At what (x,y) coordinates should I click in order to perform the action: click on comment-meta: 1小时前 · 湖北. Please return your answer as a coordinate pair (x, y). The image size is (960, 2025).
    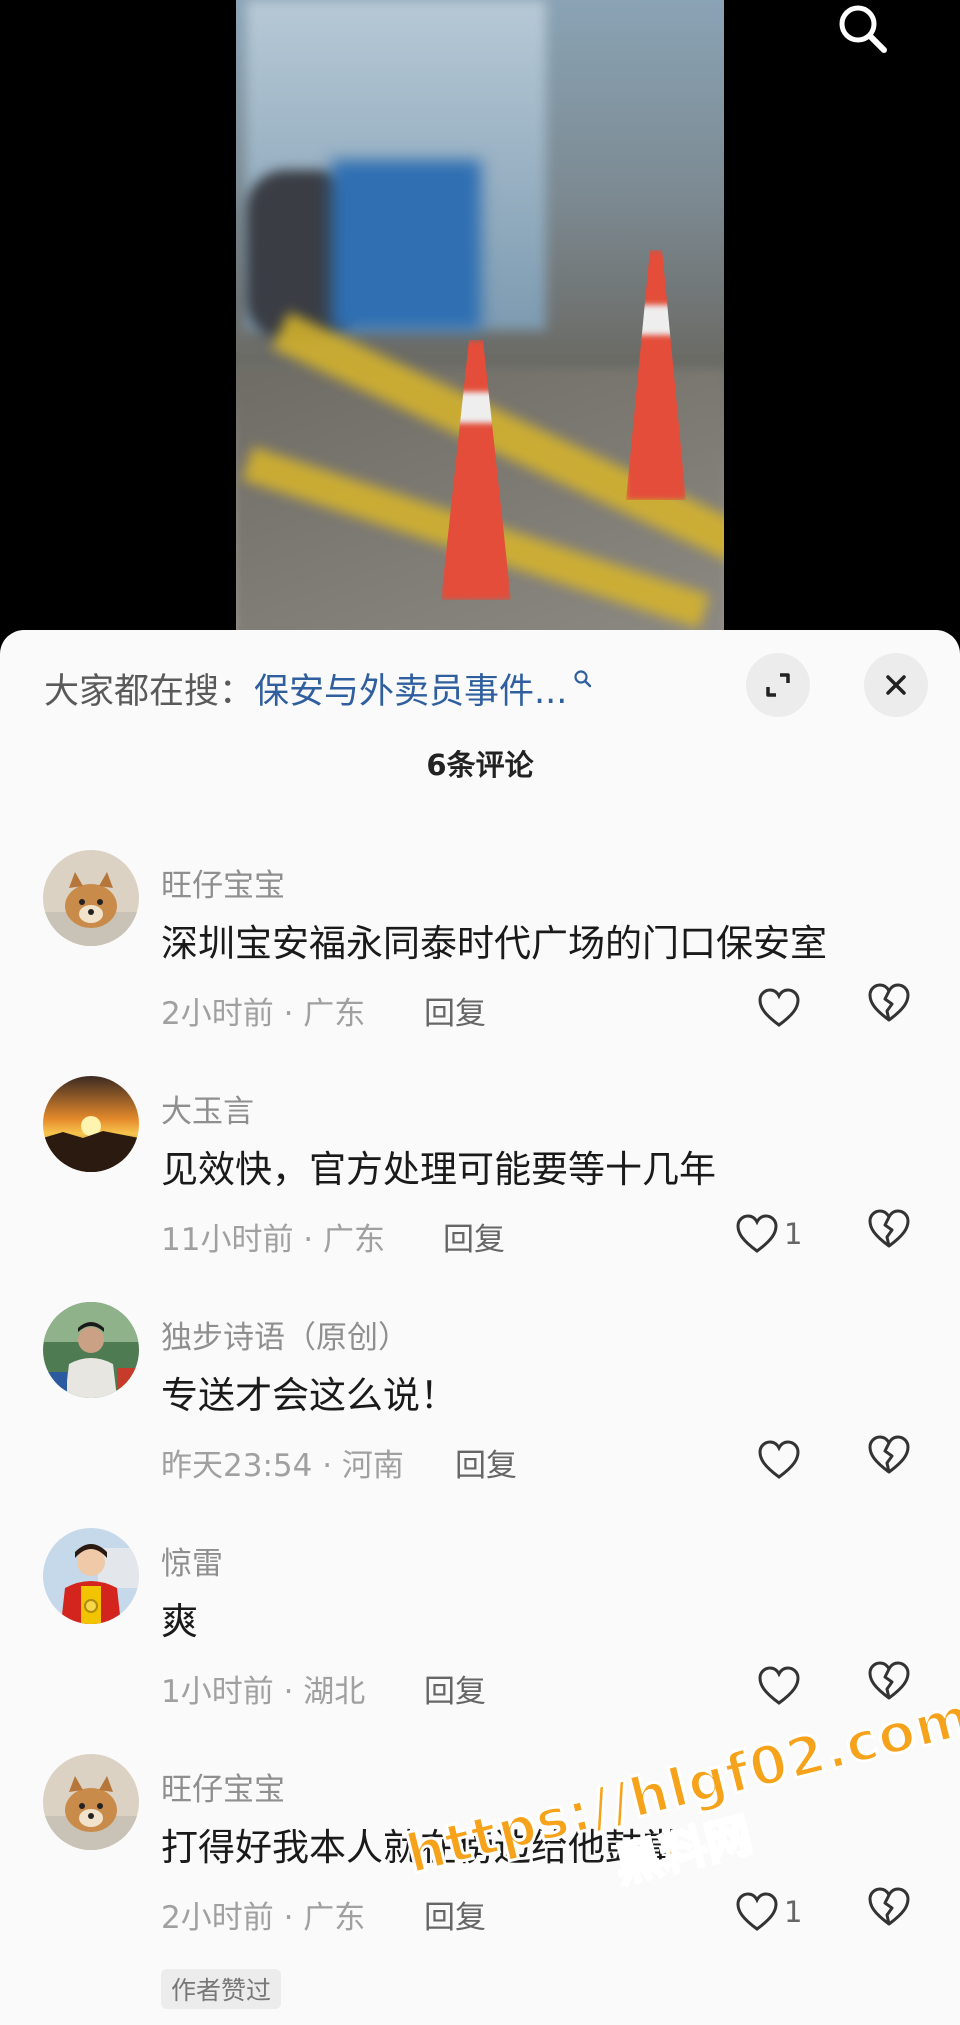
    Looking at the image, I should click on (263, 1692).